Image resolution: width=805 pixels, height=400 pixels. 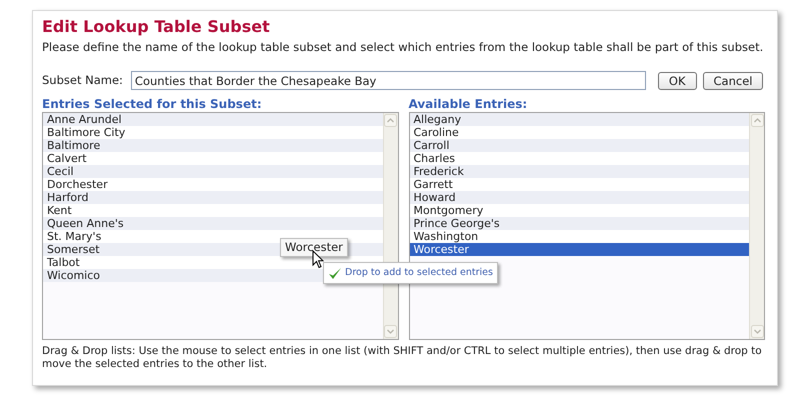 I want to click on list-heading: Entries Selected for this Subset:, so click(x=152, y=104).